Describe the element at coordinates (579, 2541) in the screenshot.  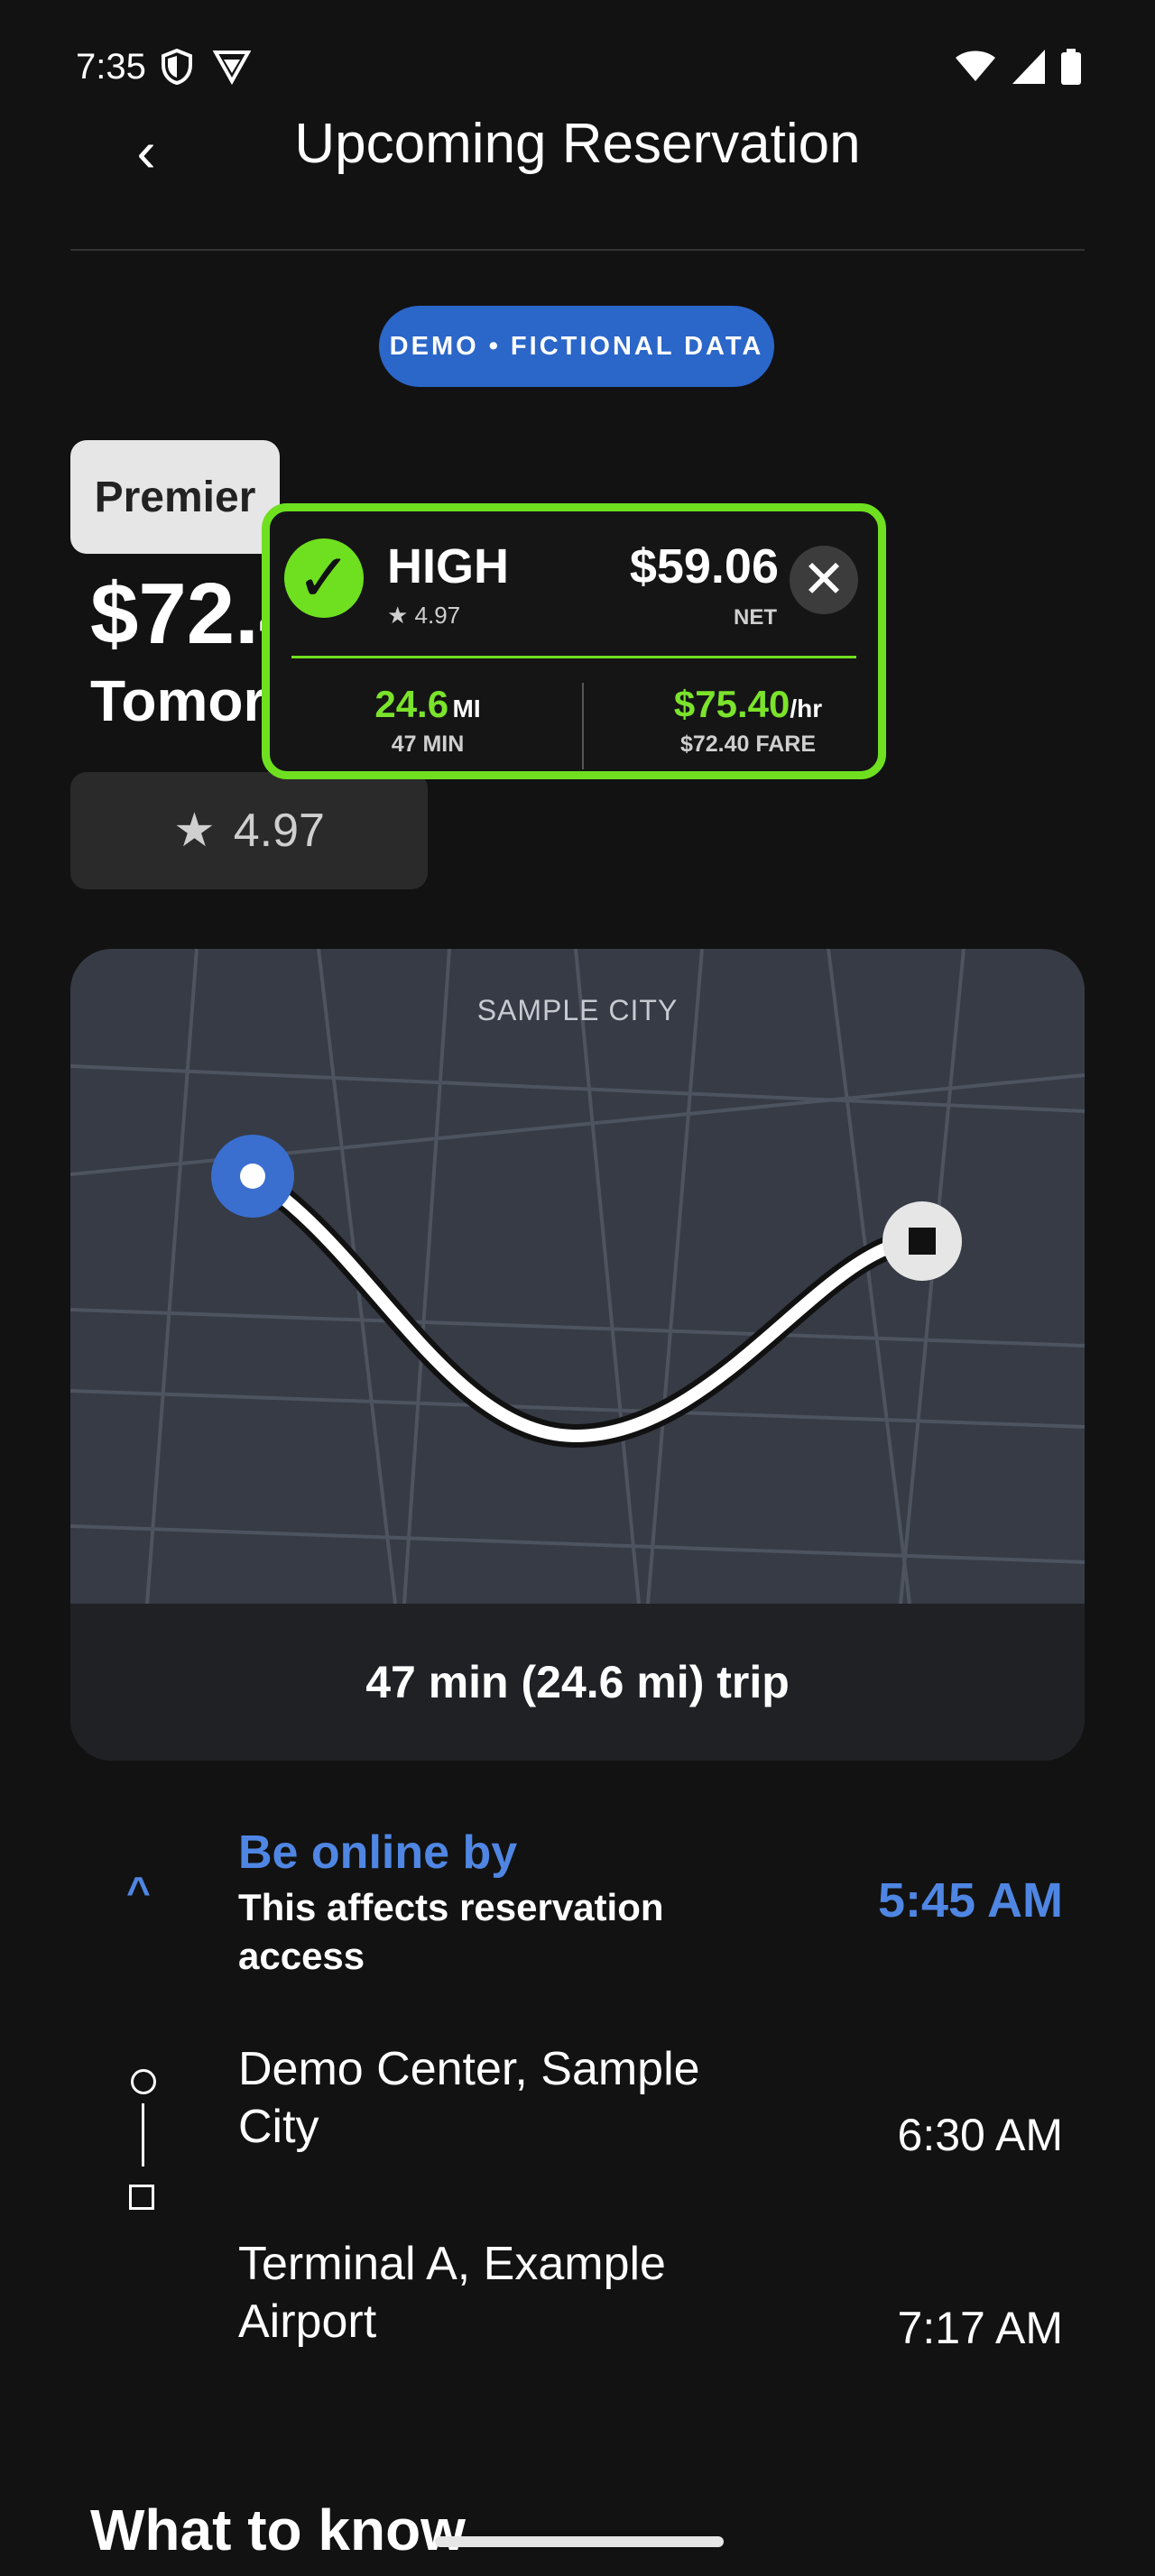
I see `home-indicator` at that location.